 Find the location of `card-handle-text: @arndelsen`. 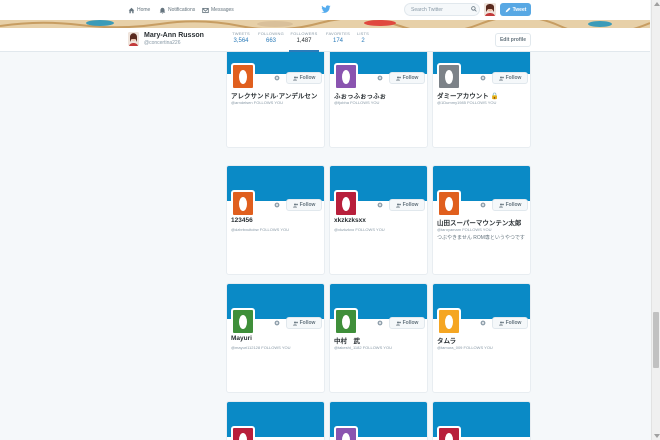

card-handle-text: @arndelsen is located at coordinates (242, 102).